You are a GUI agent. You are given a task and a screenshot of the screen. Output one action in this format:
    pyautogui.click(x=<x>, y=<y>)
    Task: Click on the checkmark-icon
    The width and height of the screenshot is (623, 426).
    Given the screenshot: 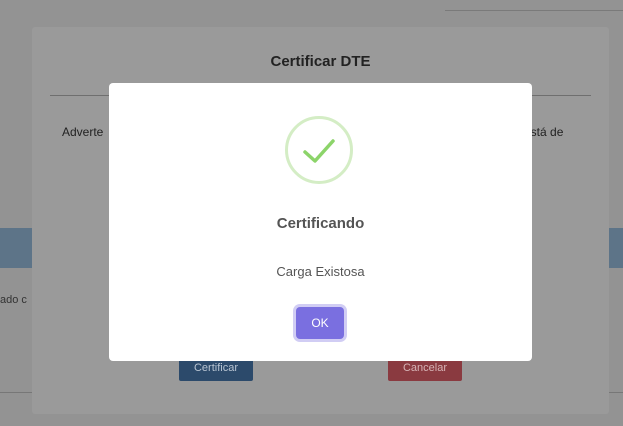 What is the action you would take?
    pyautogui.click(x=319, y=150)
    